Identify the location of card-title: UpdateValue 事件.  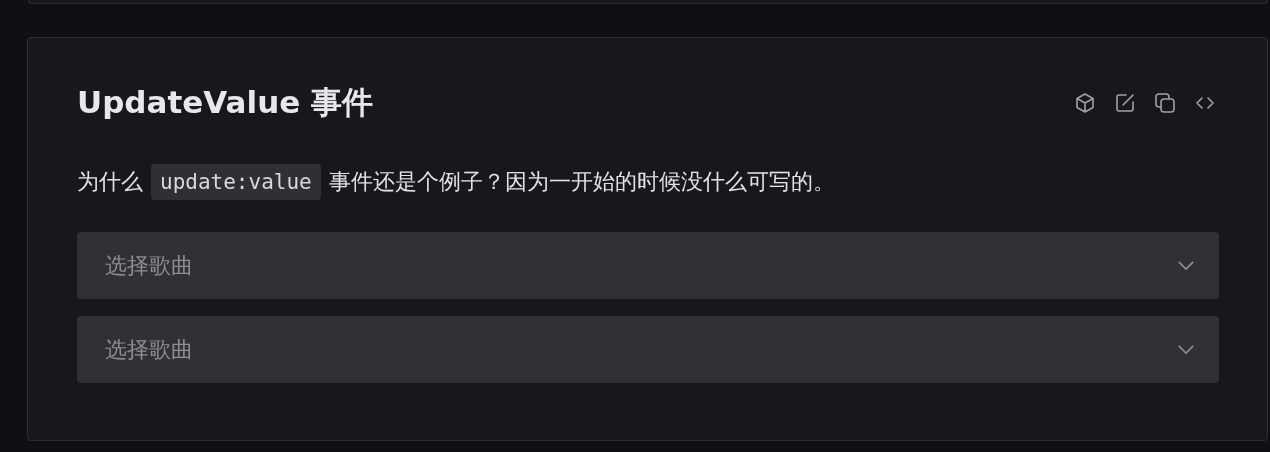
(225, 102).